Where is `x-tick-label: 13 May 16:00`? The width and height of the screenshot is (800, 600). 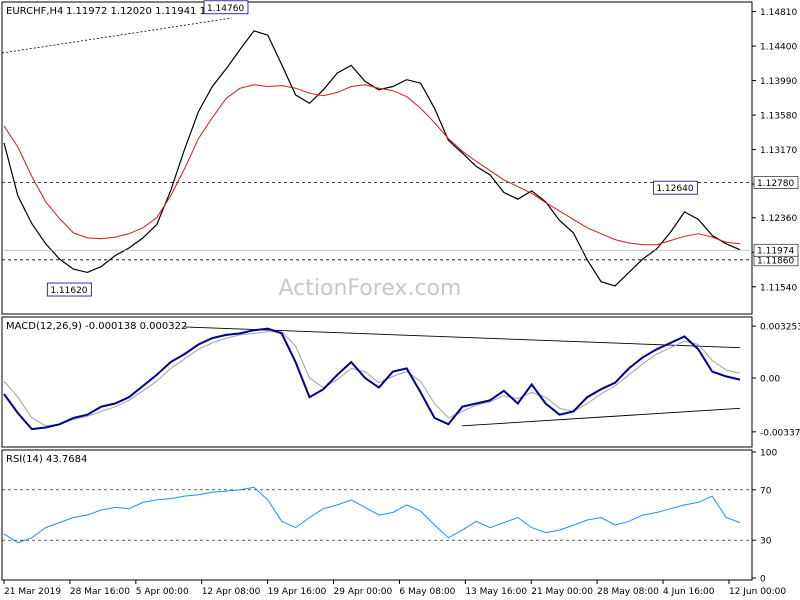
x-tick-label: 13 May 16:00 is located at coordinates (496, 592).